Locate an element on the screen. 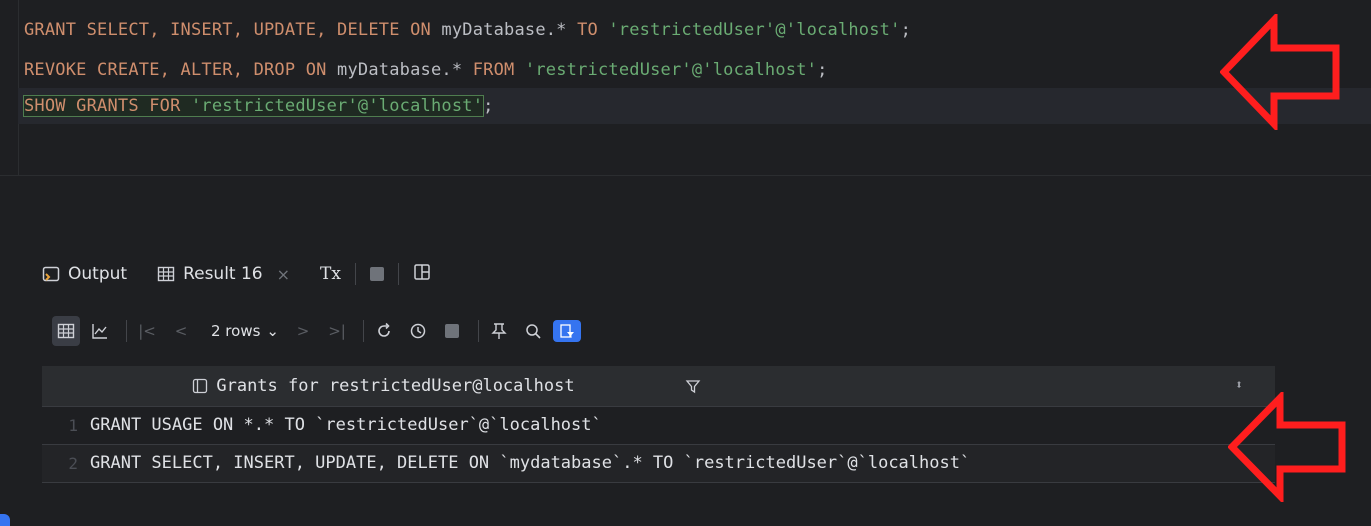 Image resolution: width=1371 pixels, height=526 pixels. filter-view-icon is located at coordinates (567, 331).